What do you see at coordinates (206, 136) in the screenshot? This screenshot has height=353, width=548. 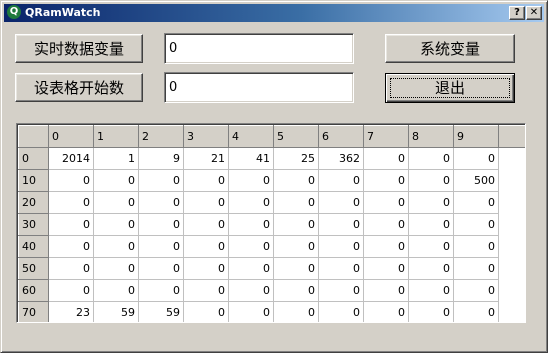 I see `column-header: 3` at bounding box center [206, 136].